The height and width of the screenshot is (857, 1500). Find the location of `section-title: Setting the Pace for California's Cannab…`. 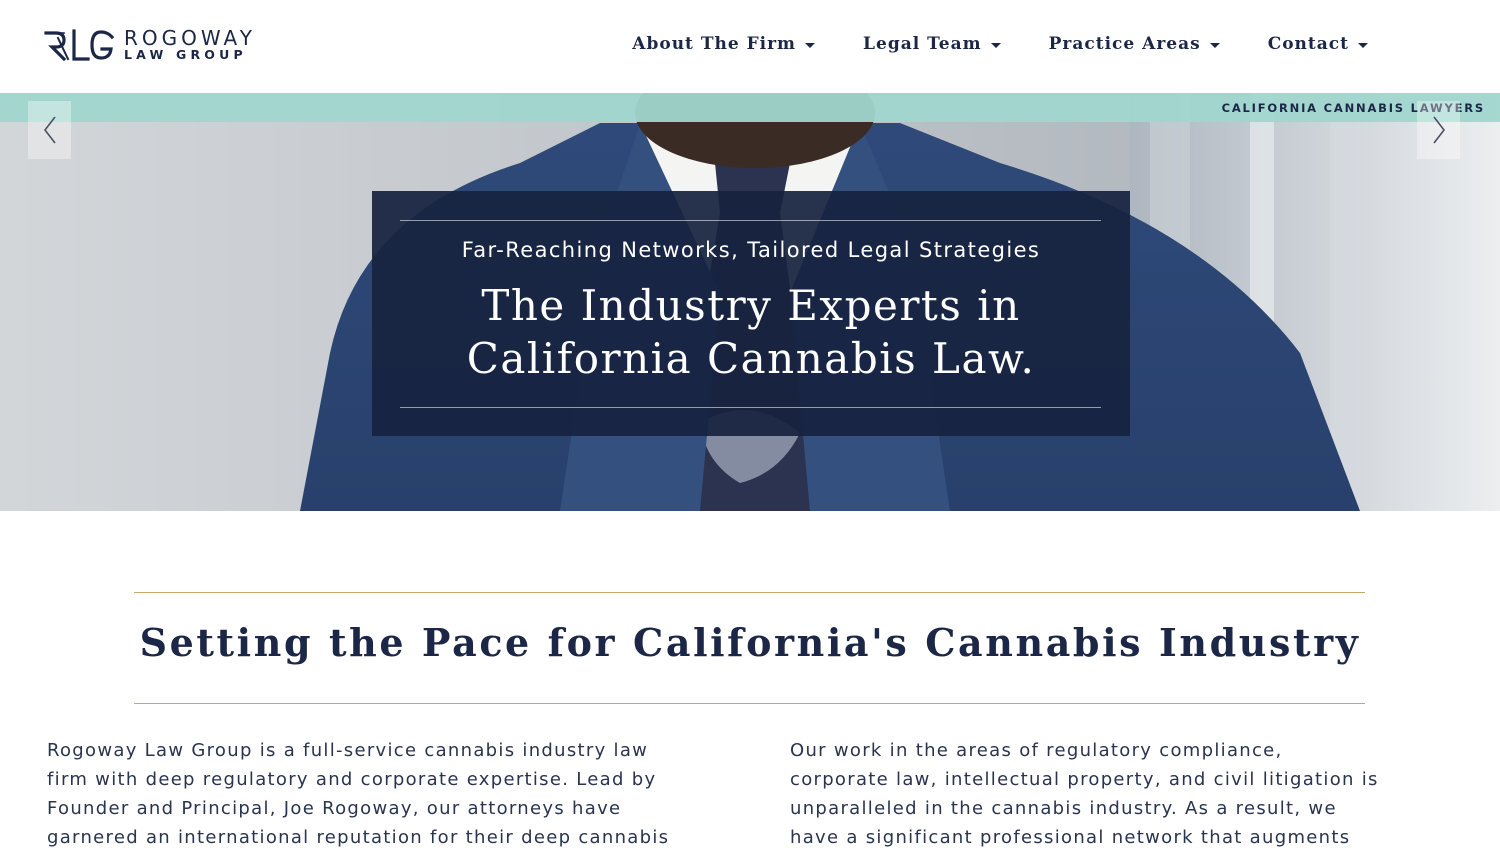

section-title: Setting the Pace for California's Cannab… is located at coordinates (750, 642).